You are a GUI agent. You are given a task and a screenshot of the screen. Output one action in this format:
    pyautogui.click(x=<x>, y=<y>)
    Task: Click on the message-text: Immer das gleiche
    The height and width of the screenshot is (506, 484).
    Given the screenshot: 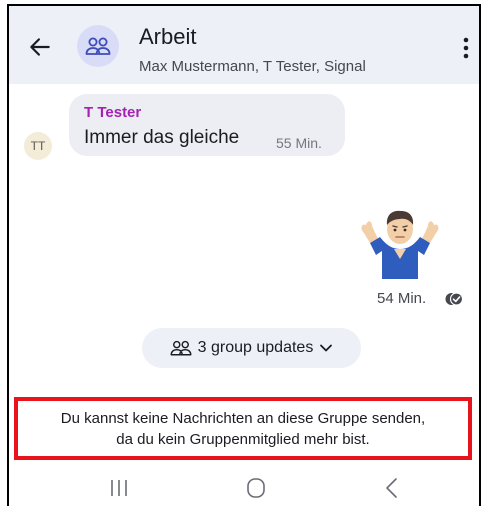 What is the action you would take?
    pyautogui.click(x=162, y=137)
    